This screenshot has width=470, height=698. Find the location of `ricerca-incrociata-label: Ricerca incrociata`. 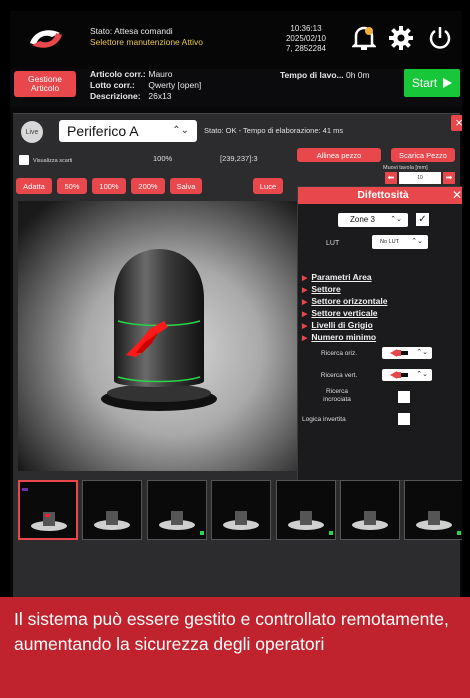

ricerca-incrociata-label: Ricerca incrociata is located at coordinates (337, 395).